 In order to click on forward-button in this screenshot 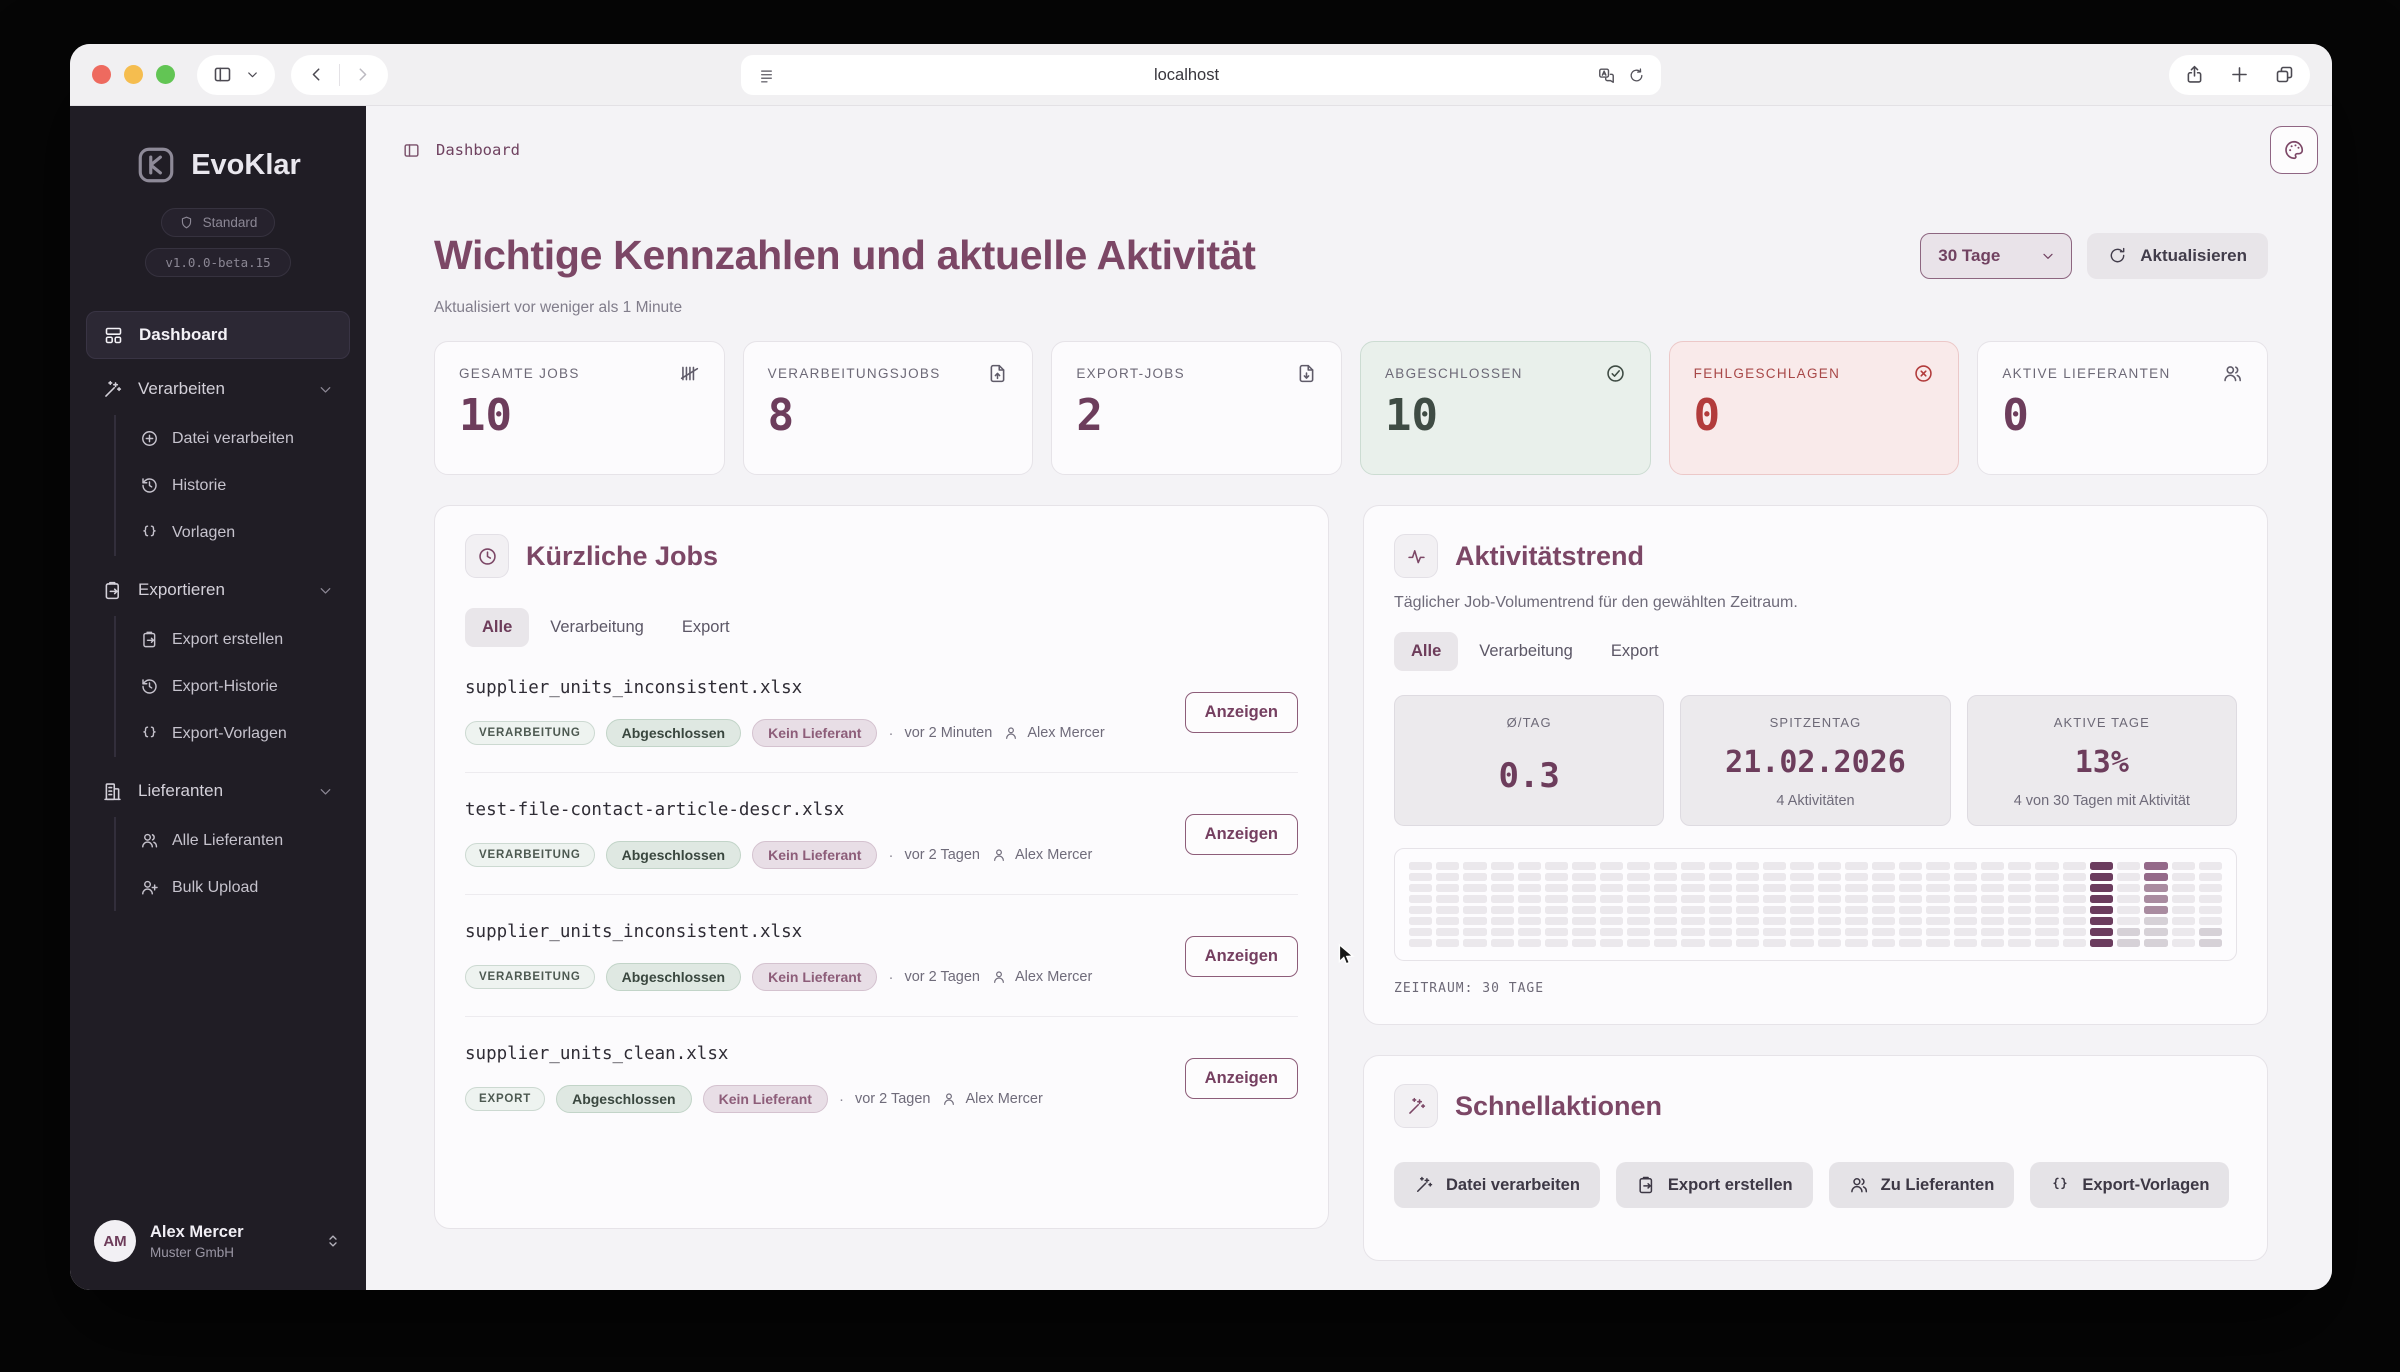, I will do `click(362, 74)`.